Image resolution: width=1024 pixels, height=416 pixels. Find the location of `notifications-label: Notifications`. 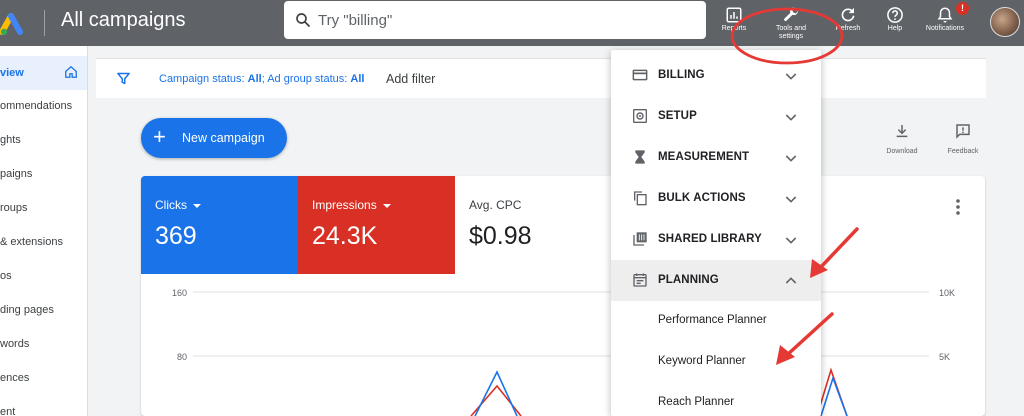

notifications-label: Notifications is located at coordinates (945, 28).